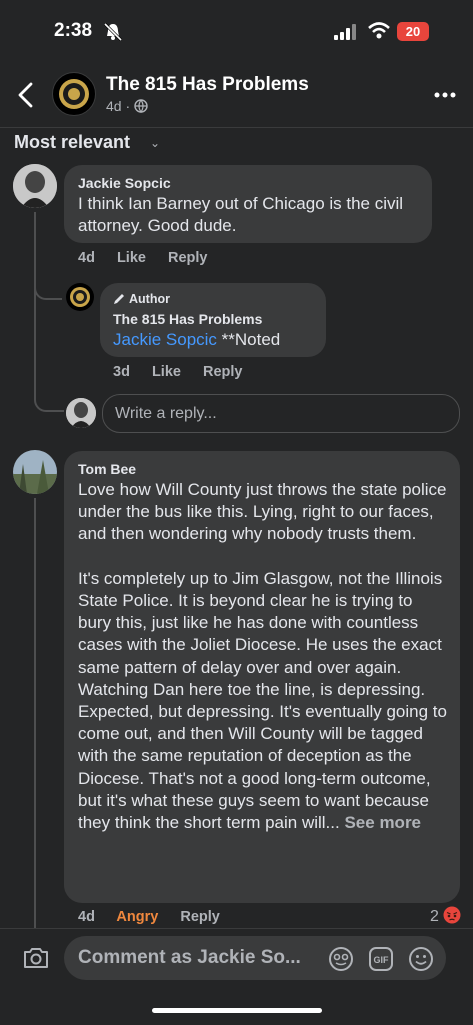  Describe the element at coordinates (341, 959) in the screenshot. I see `sticker-icon` at that location.